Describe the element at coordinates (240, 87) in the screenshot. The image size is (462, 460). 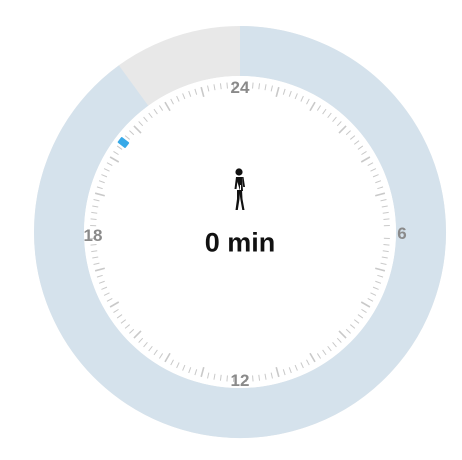
I see `hour-label-24: 24` at that location.